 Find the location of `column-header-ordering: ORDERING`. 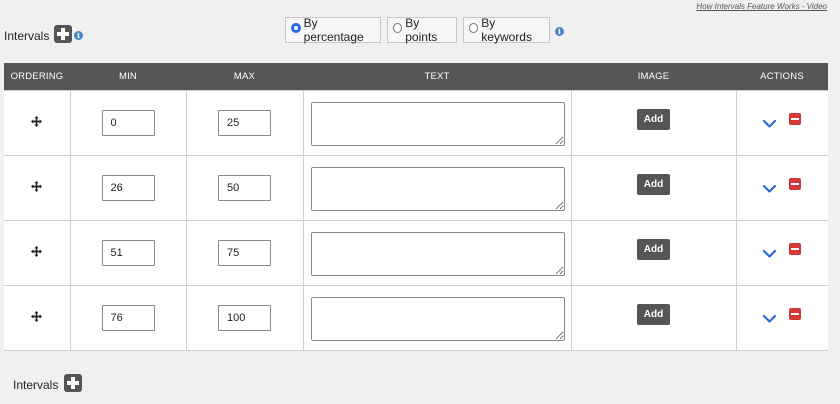

column-header-ordering: ORDERING is located at coordinates (37, 77).